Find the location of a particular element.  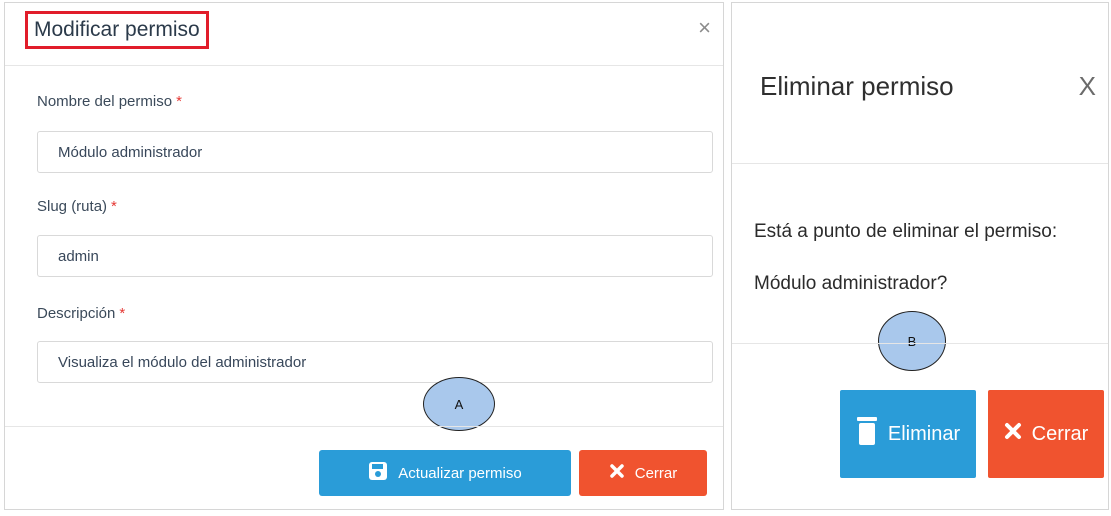

edit-dialog-footer is located at coordinates (364, 426).